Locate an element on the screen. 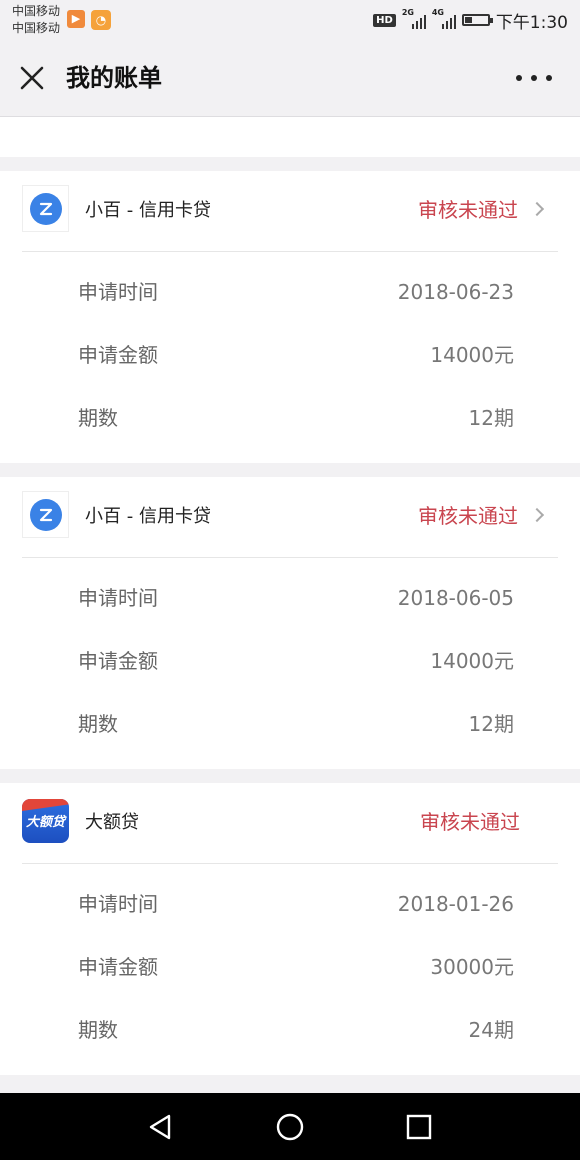 The image size is (580, 1160). app-notification-icon: ◔ is located at coordinates (101, 20).